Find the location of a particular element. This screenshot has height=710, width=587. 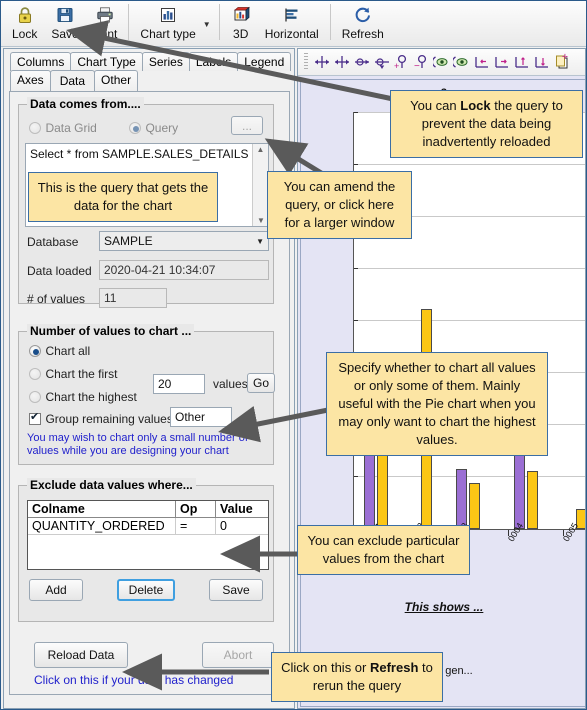

tab-strip-row-1: Columns Chart Type Series Labels Legend is located at coordinates (149, 61).